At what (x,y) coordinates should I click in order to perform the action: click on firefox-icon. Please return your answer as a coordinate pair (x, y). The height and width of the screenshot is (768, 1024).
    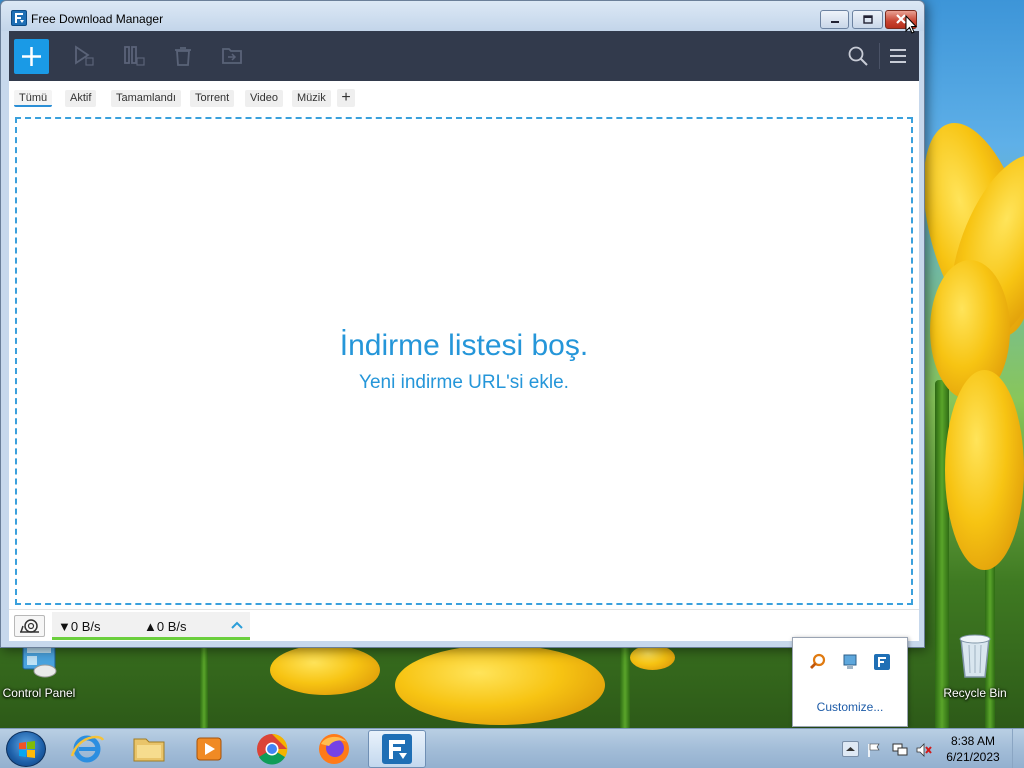
    Looking at the image, I should click on (334, 749).